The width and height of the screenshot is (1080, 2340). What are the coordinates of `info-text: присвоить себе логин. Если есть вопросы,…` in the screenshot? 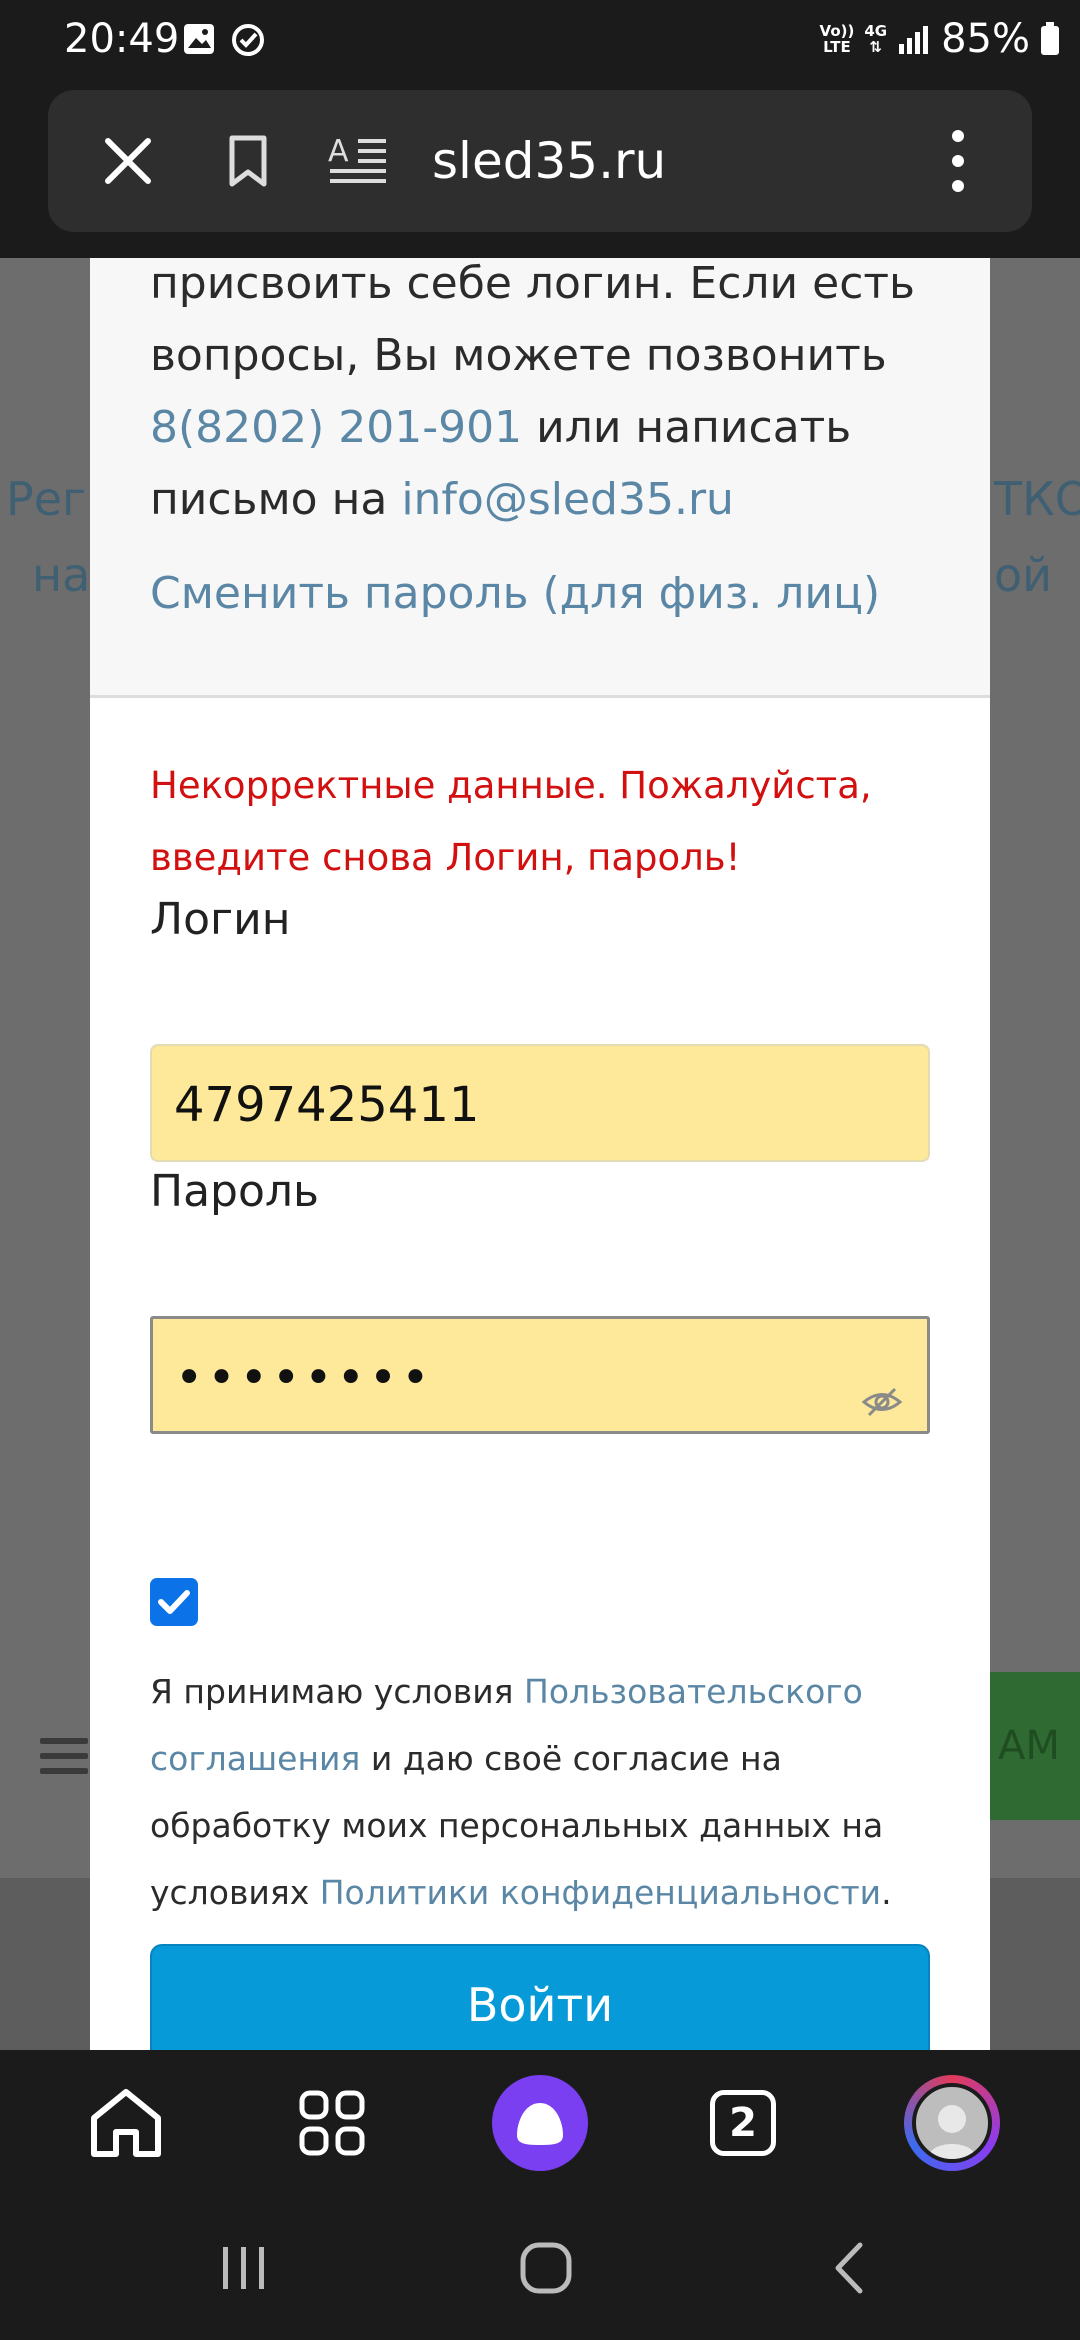 It's located at (532, 391).